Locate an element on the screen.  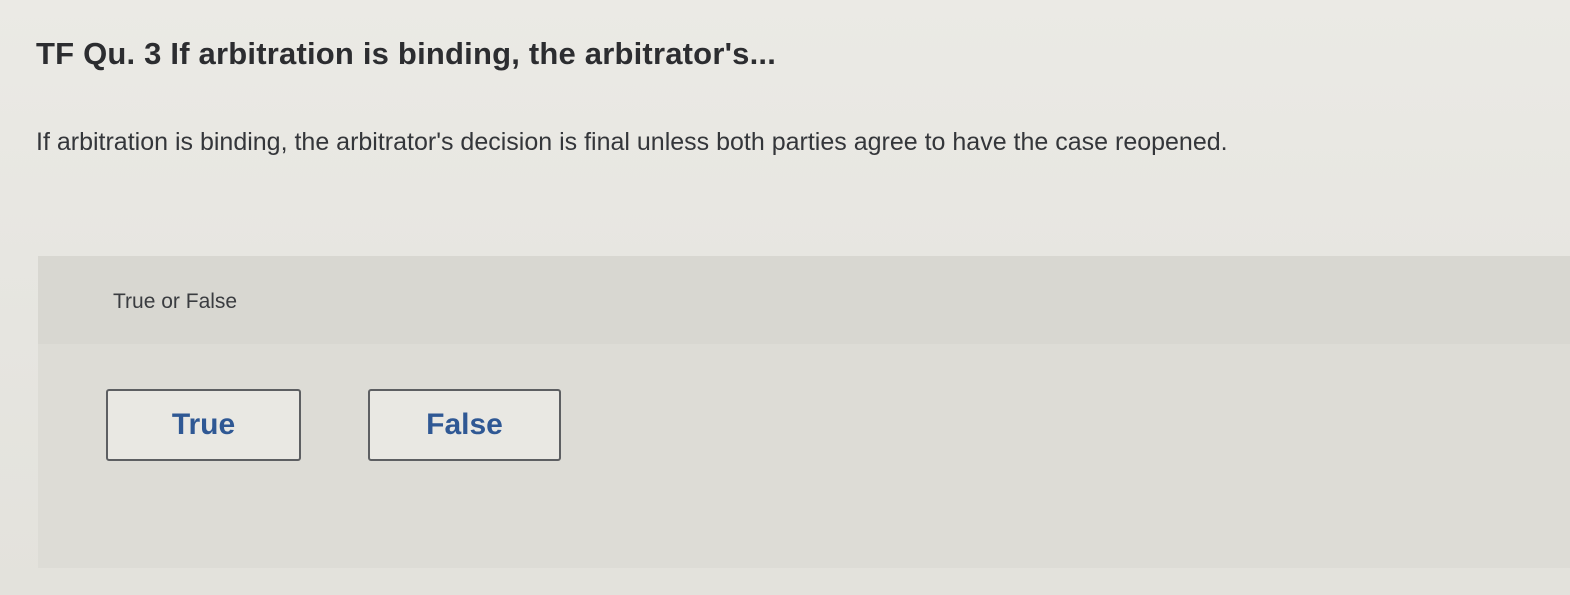
answer-header: True or False is located at coordinates (804, 300).